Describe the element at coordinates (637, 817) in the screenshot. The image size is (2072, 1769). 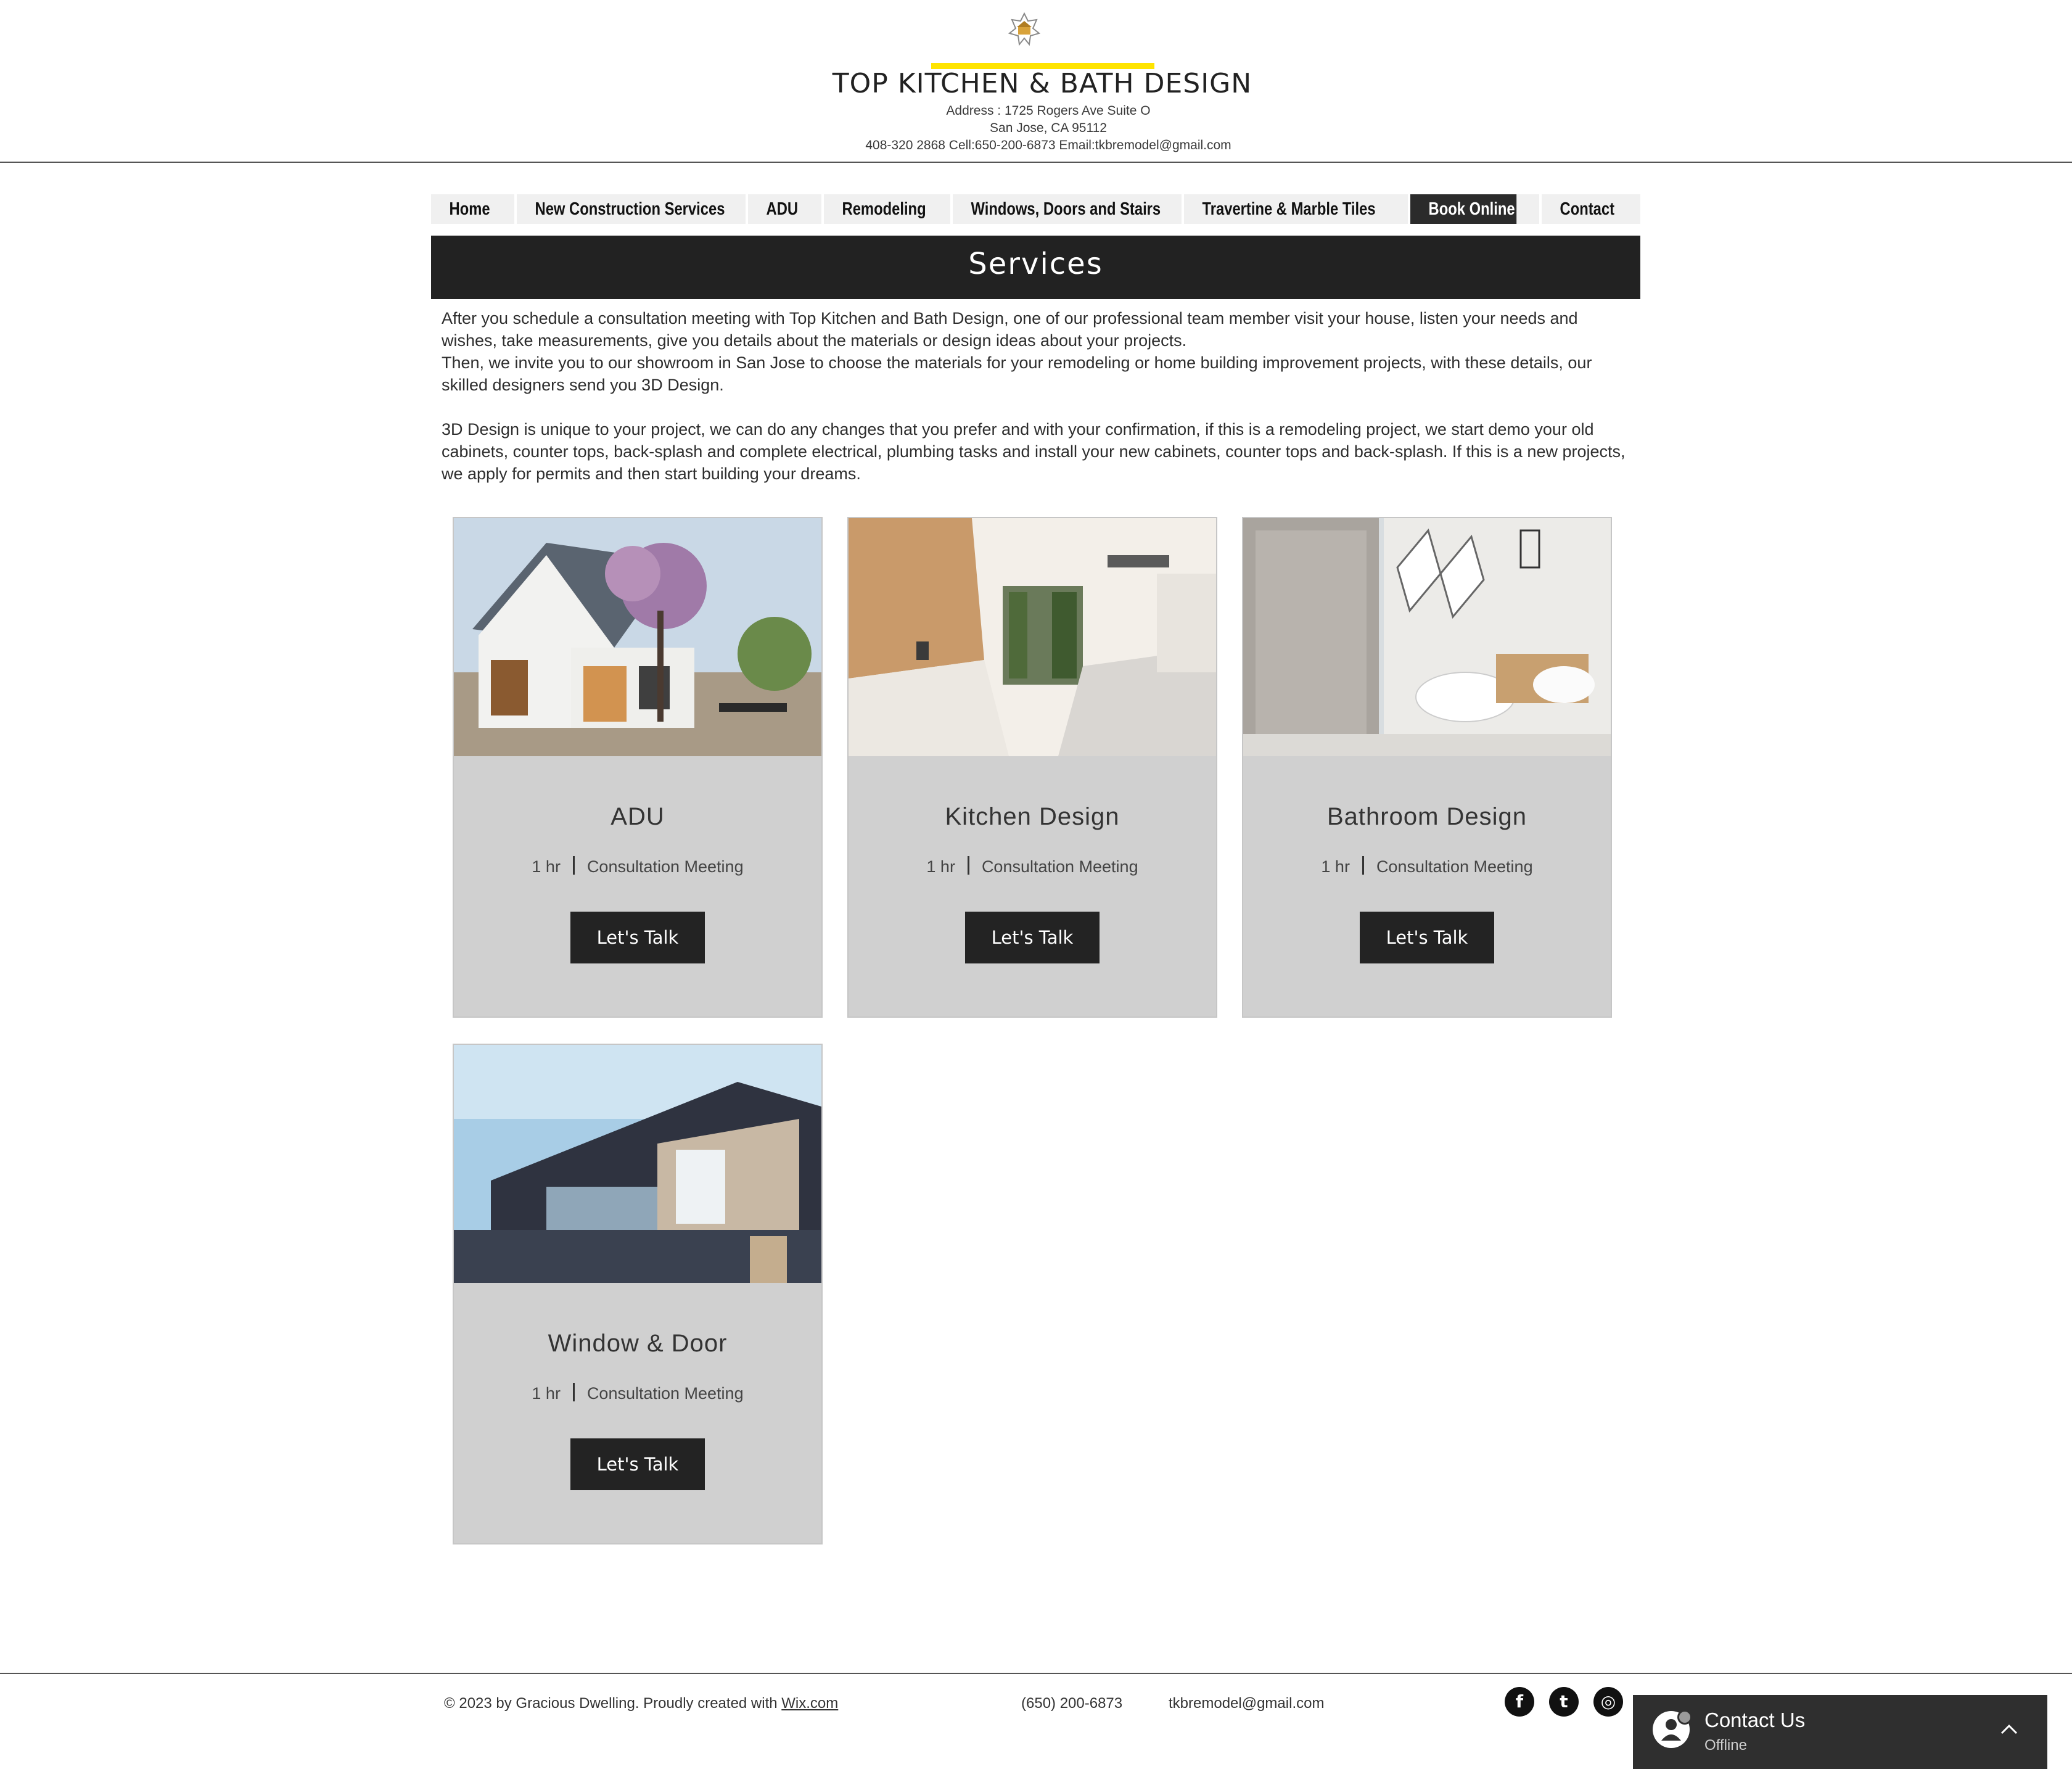
I see `card-title: ADU` at that location.